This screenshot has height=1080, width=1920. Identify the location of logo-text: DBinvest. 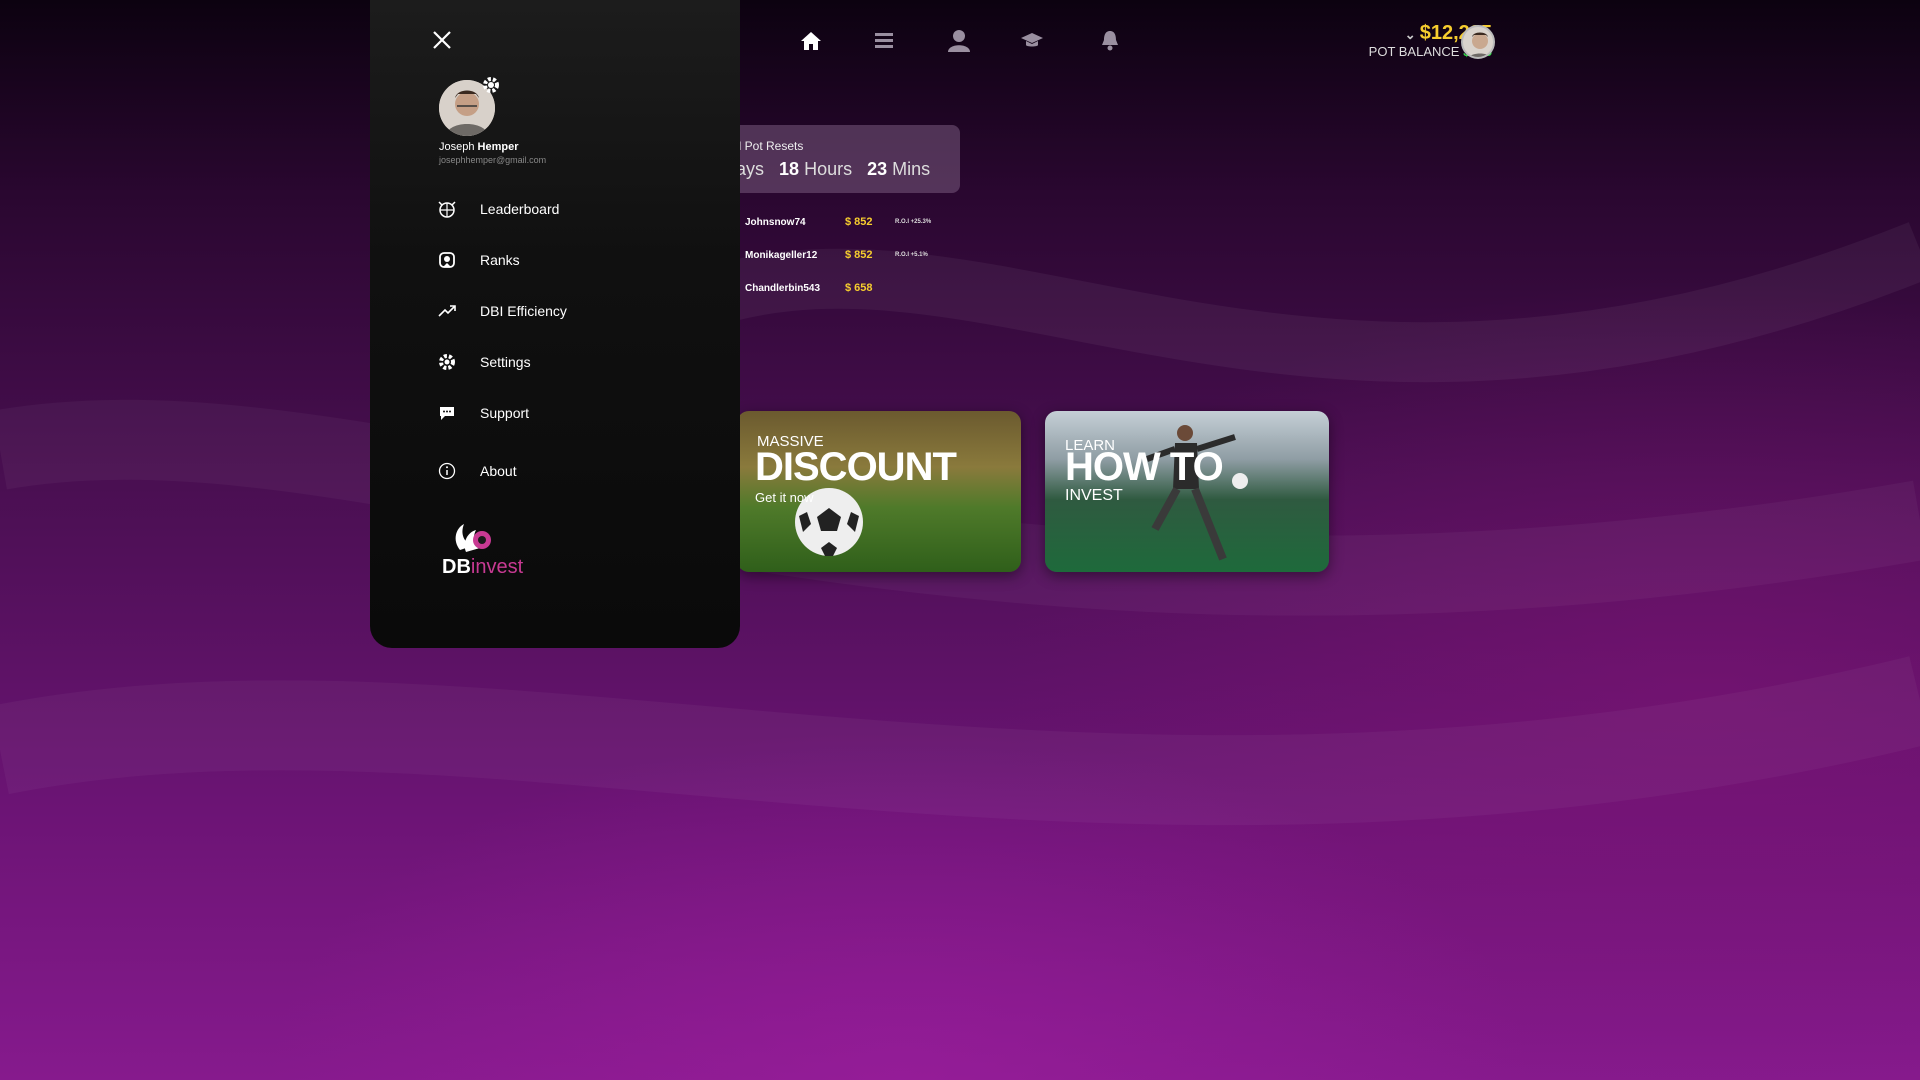
(482, 567).